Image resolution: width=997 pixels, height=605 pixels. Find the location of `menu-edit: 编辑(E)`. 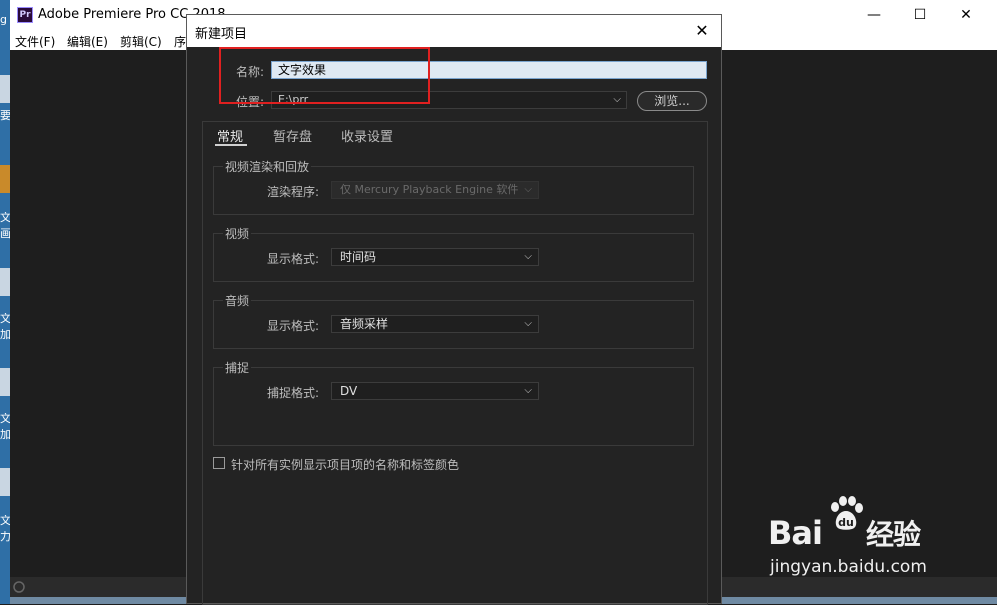

menu-edit: 编辑(E) is located at coordinates (87, 41).